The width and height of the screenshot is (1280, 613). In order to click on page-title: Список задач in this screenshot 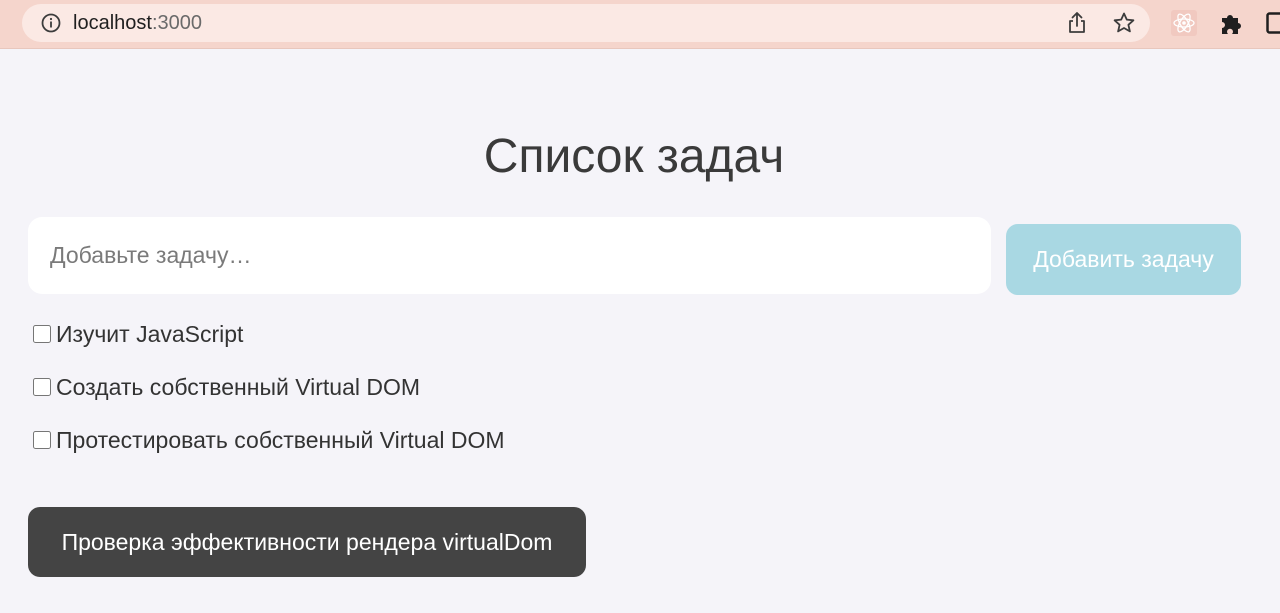, I will do `click(634, 156)`.